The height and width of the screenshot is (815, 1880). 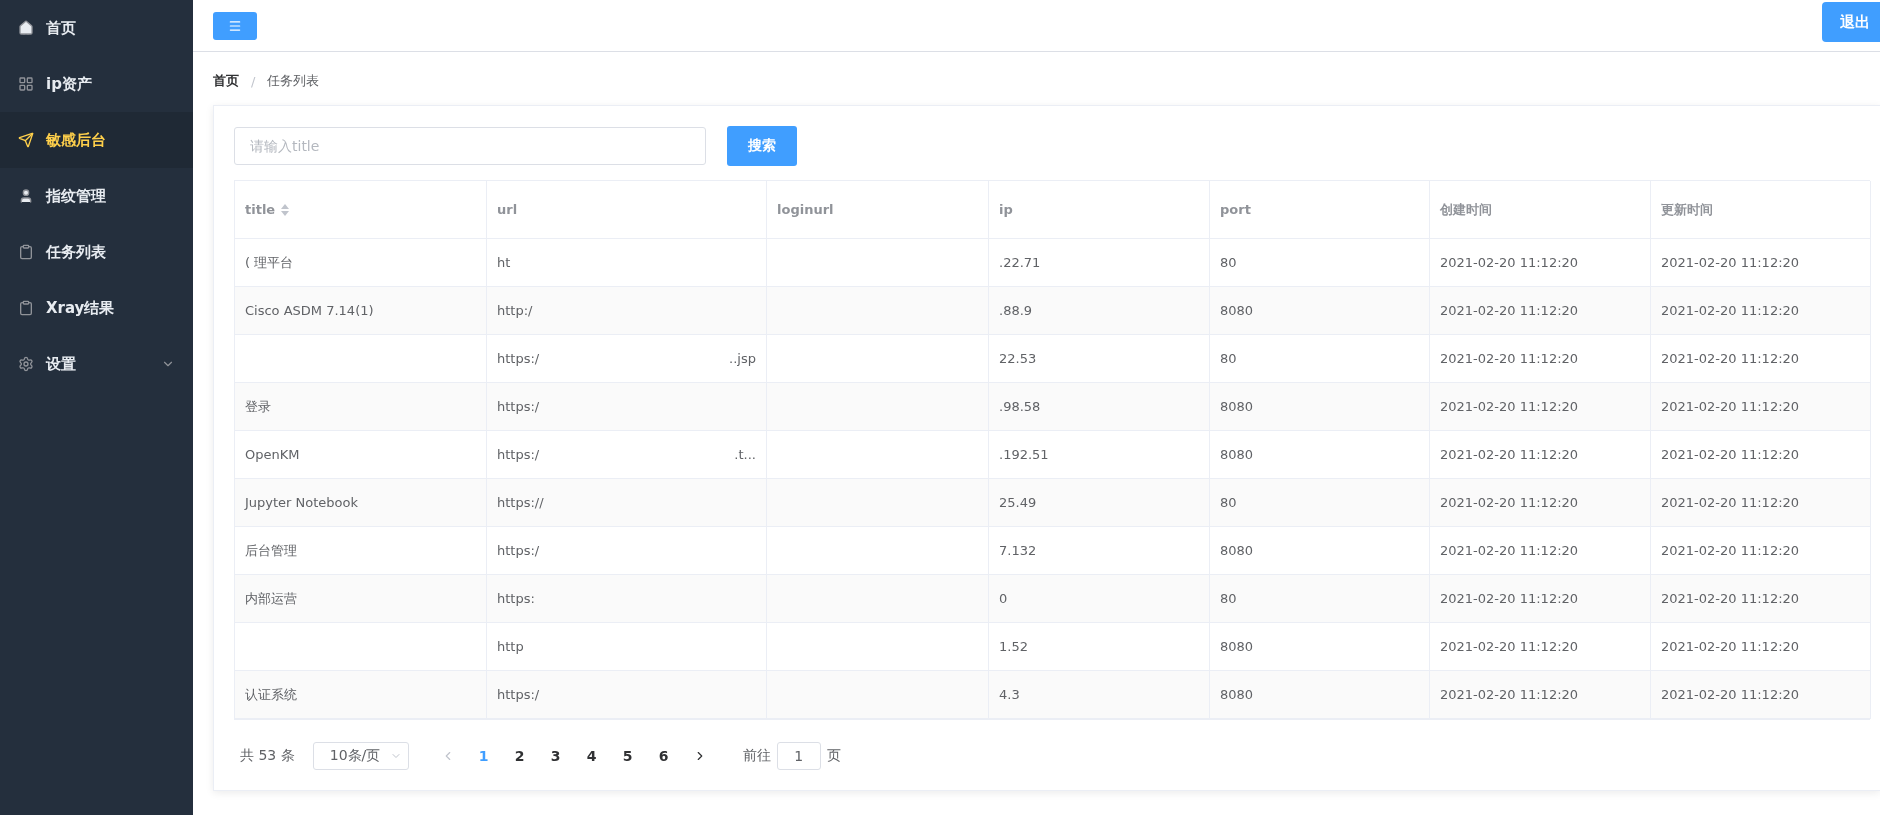 What do you see at coordinates (627, 599) in the screenshot?
I see `table-cell: https:` at bounding box center [627, 599].